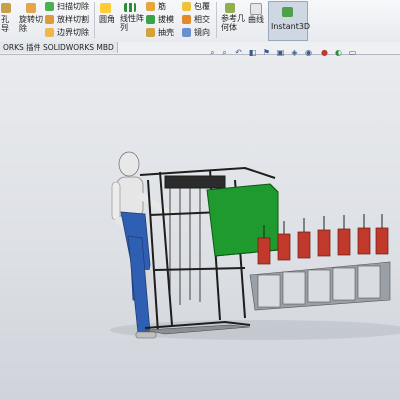  Describe the element at coordinates (5, 24) in the screenshot. I see `hole-wizard-button: 孔 导` at that location.